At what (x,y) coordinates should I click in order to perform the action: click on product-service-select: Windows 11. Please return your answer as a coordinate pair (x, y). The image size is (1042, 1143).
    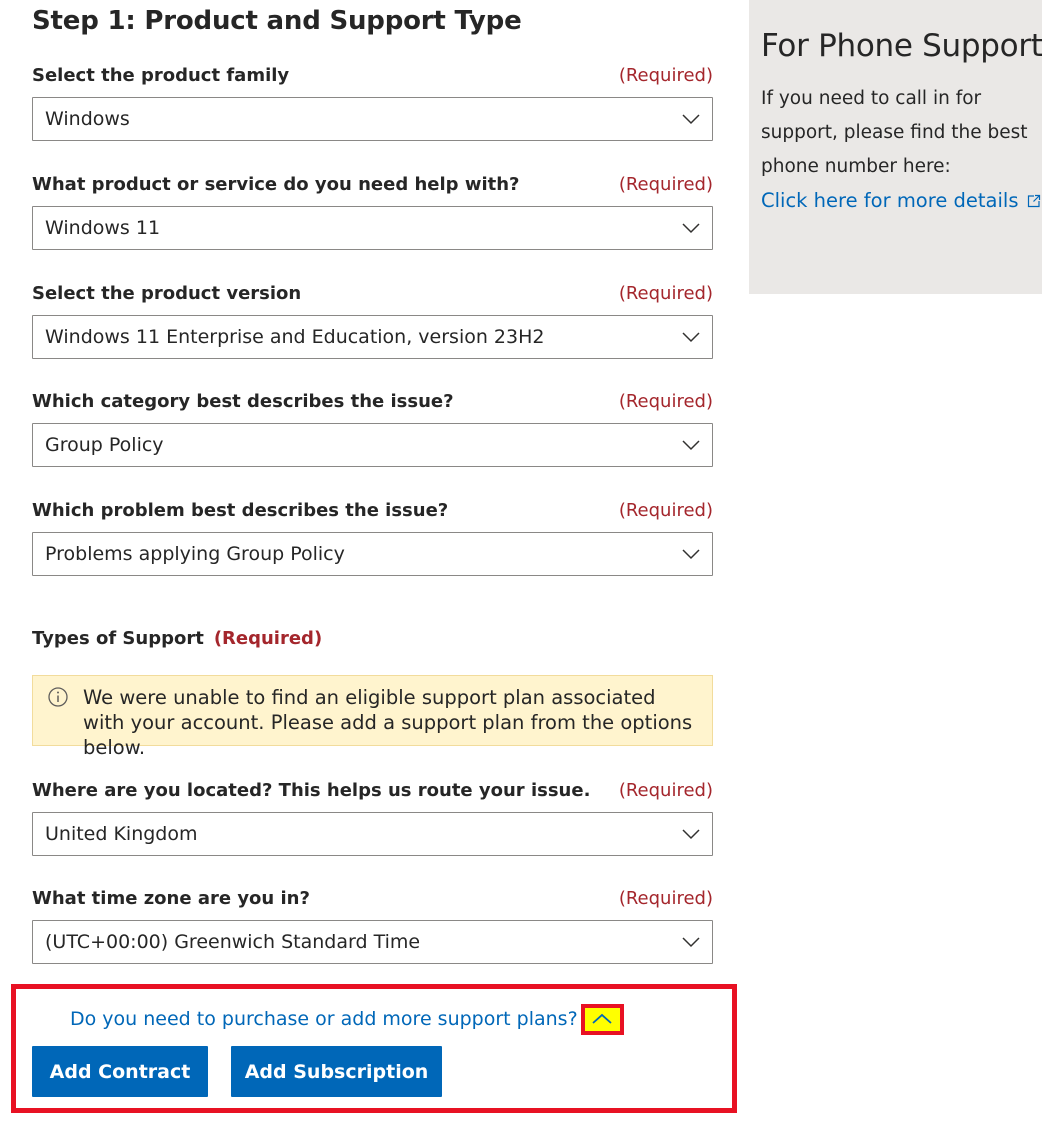
    Looking at the image, I should click on (372, 228).